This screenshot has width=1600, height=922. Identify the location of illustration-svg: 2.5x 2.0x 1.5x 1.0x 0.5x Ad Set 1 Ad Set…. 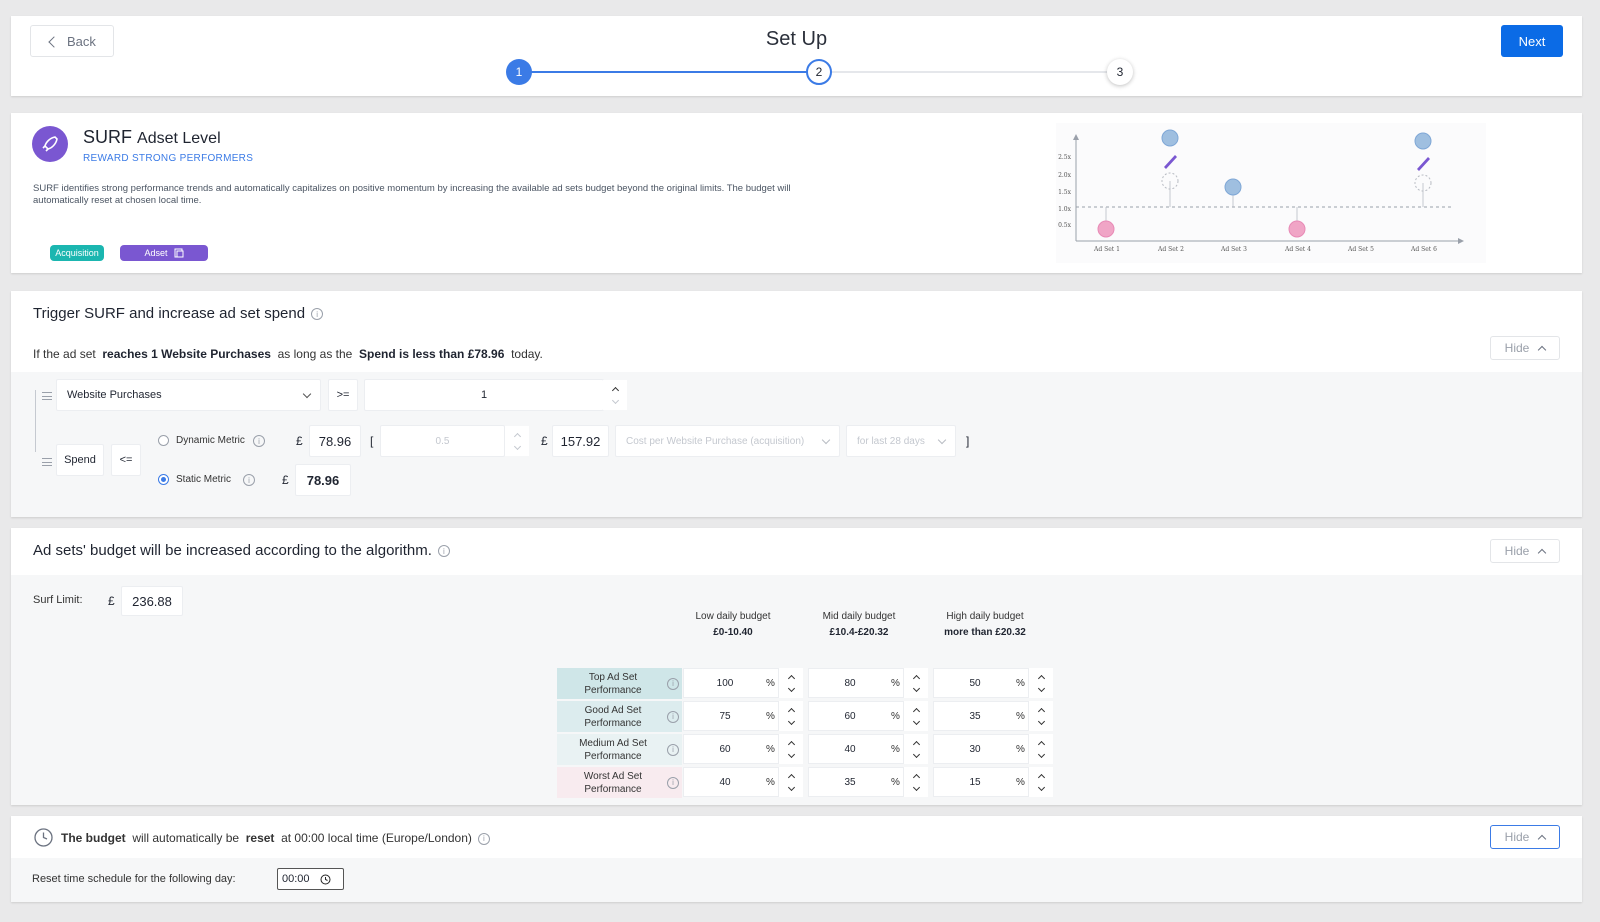
(1261, 191).